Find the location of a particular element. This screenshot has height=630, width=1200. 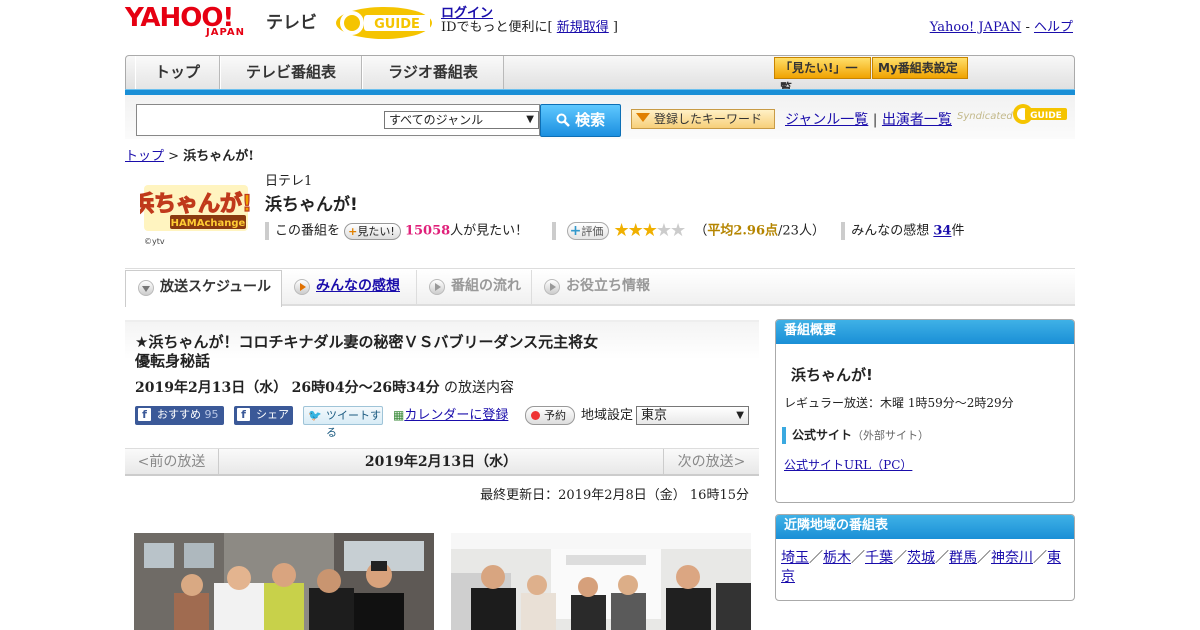

syndicated-label: Syndicated is located at coordinates (985, 116).